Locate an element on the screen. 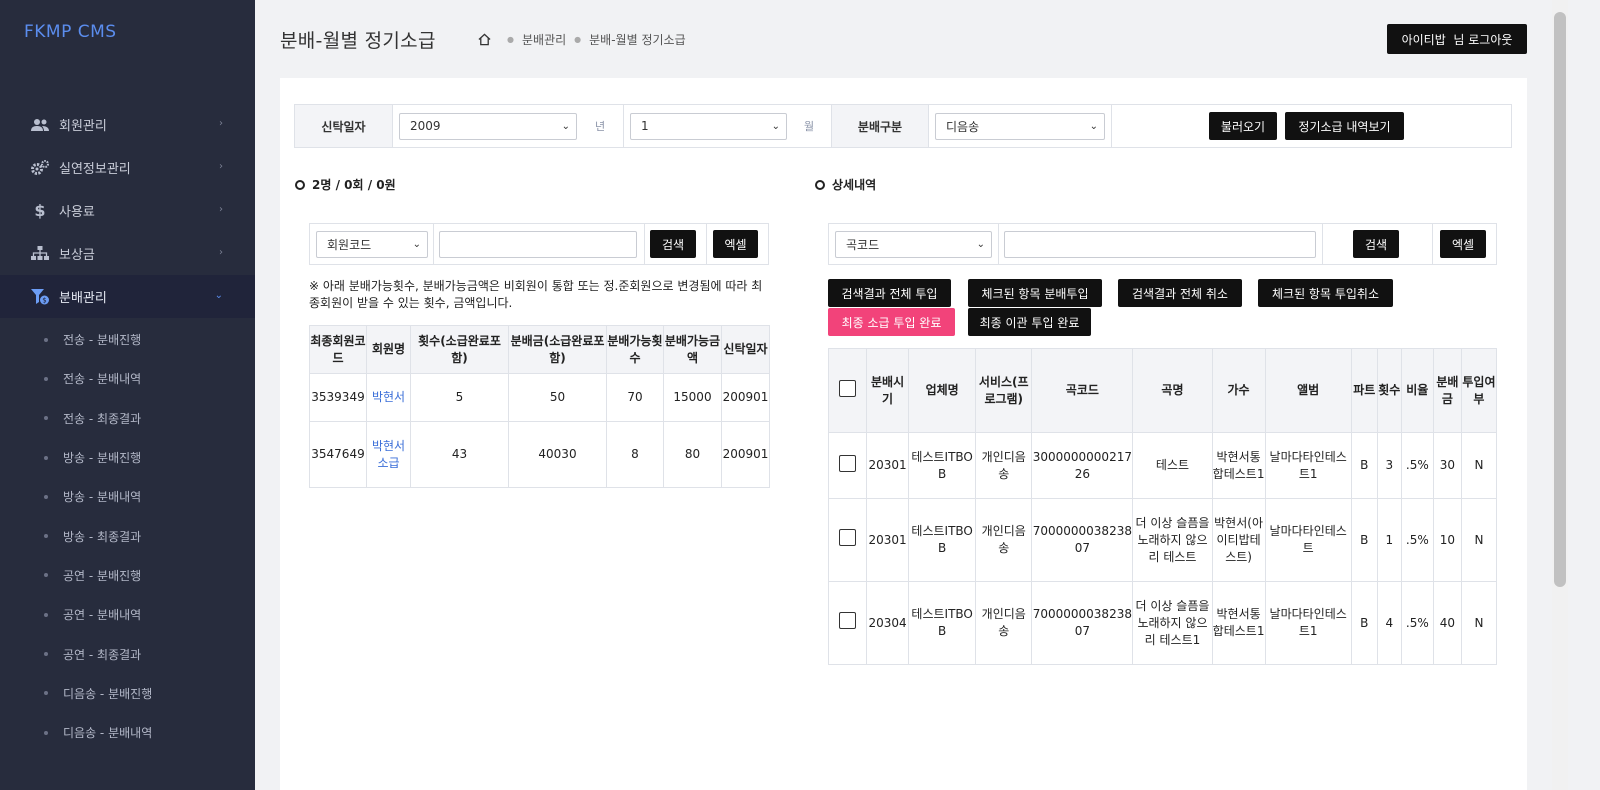  sidebar-subitem: 디음송 - 분배진행 is located at coordinates (127, 693).